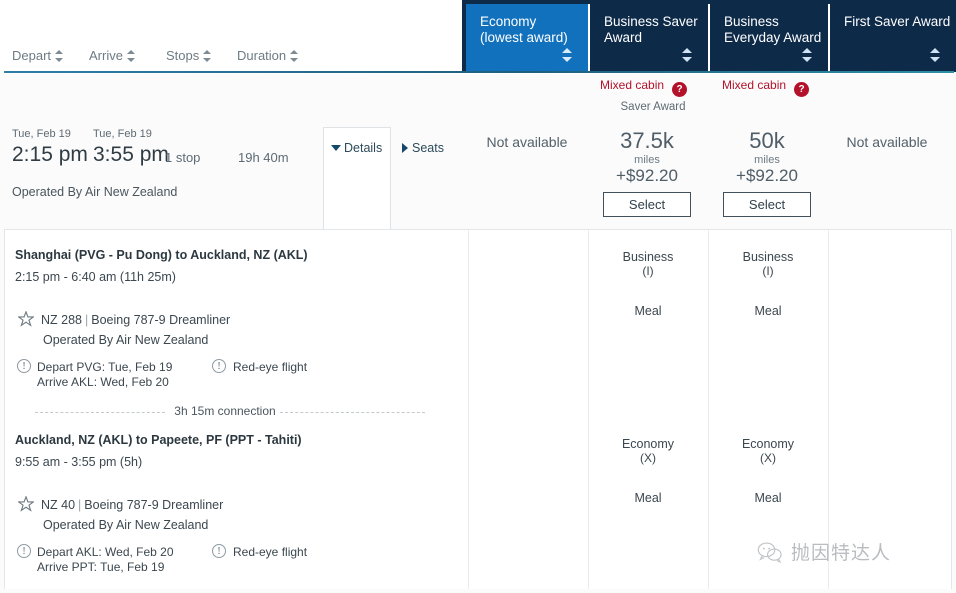 The height and width of the screenshot is (593, 956). What do you see at coordinates (773, 37) in the screenshot?
I see `tab-business-everyday-line2: Everyday Award` at bounding box center [773, 37].